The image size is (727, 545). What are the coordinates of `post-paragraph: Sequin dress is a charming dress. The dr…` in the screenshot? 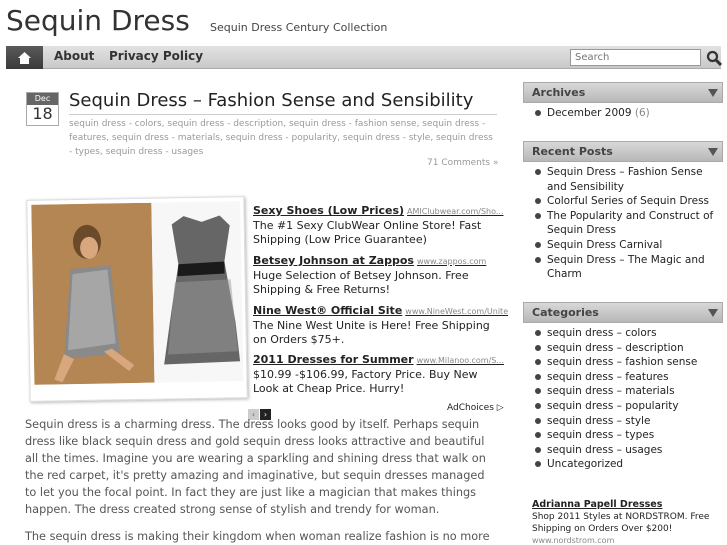 It's located at (255, 467).